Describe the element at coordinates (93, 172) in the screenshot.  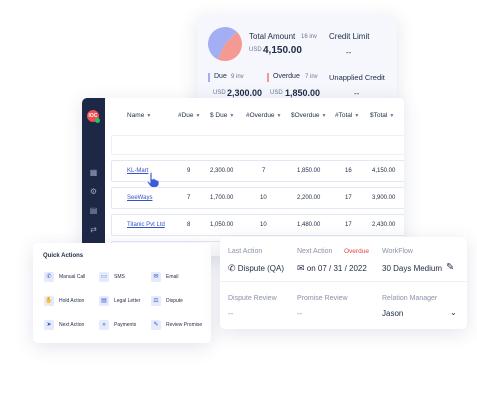
I see `grid-icon: ▦` at that location.